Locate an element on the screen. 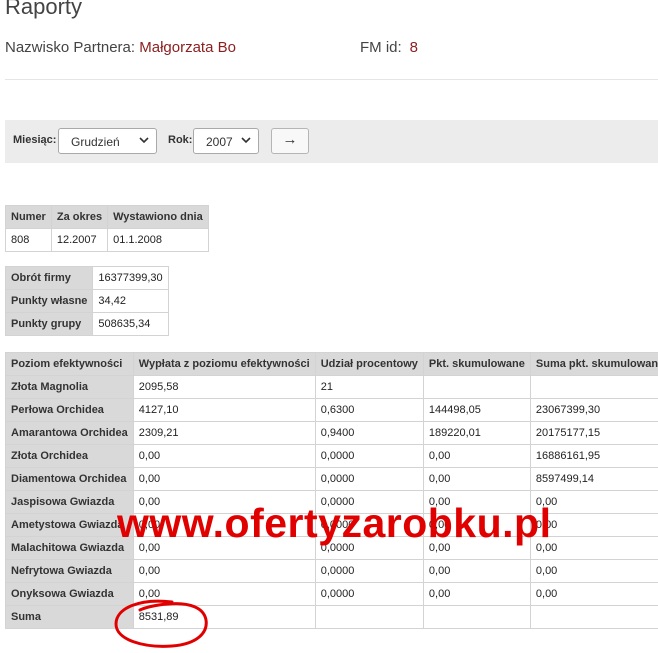 The image size is (658, 653). table-row: Onyksowa Gwiazda 0,00 0,0000 0,00 0,00 is located at coordinates (331, 594).